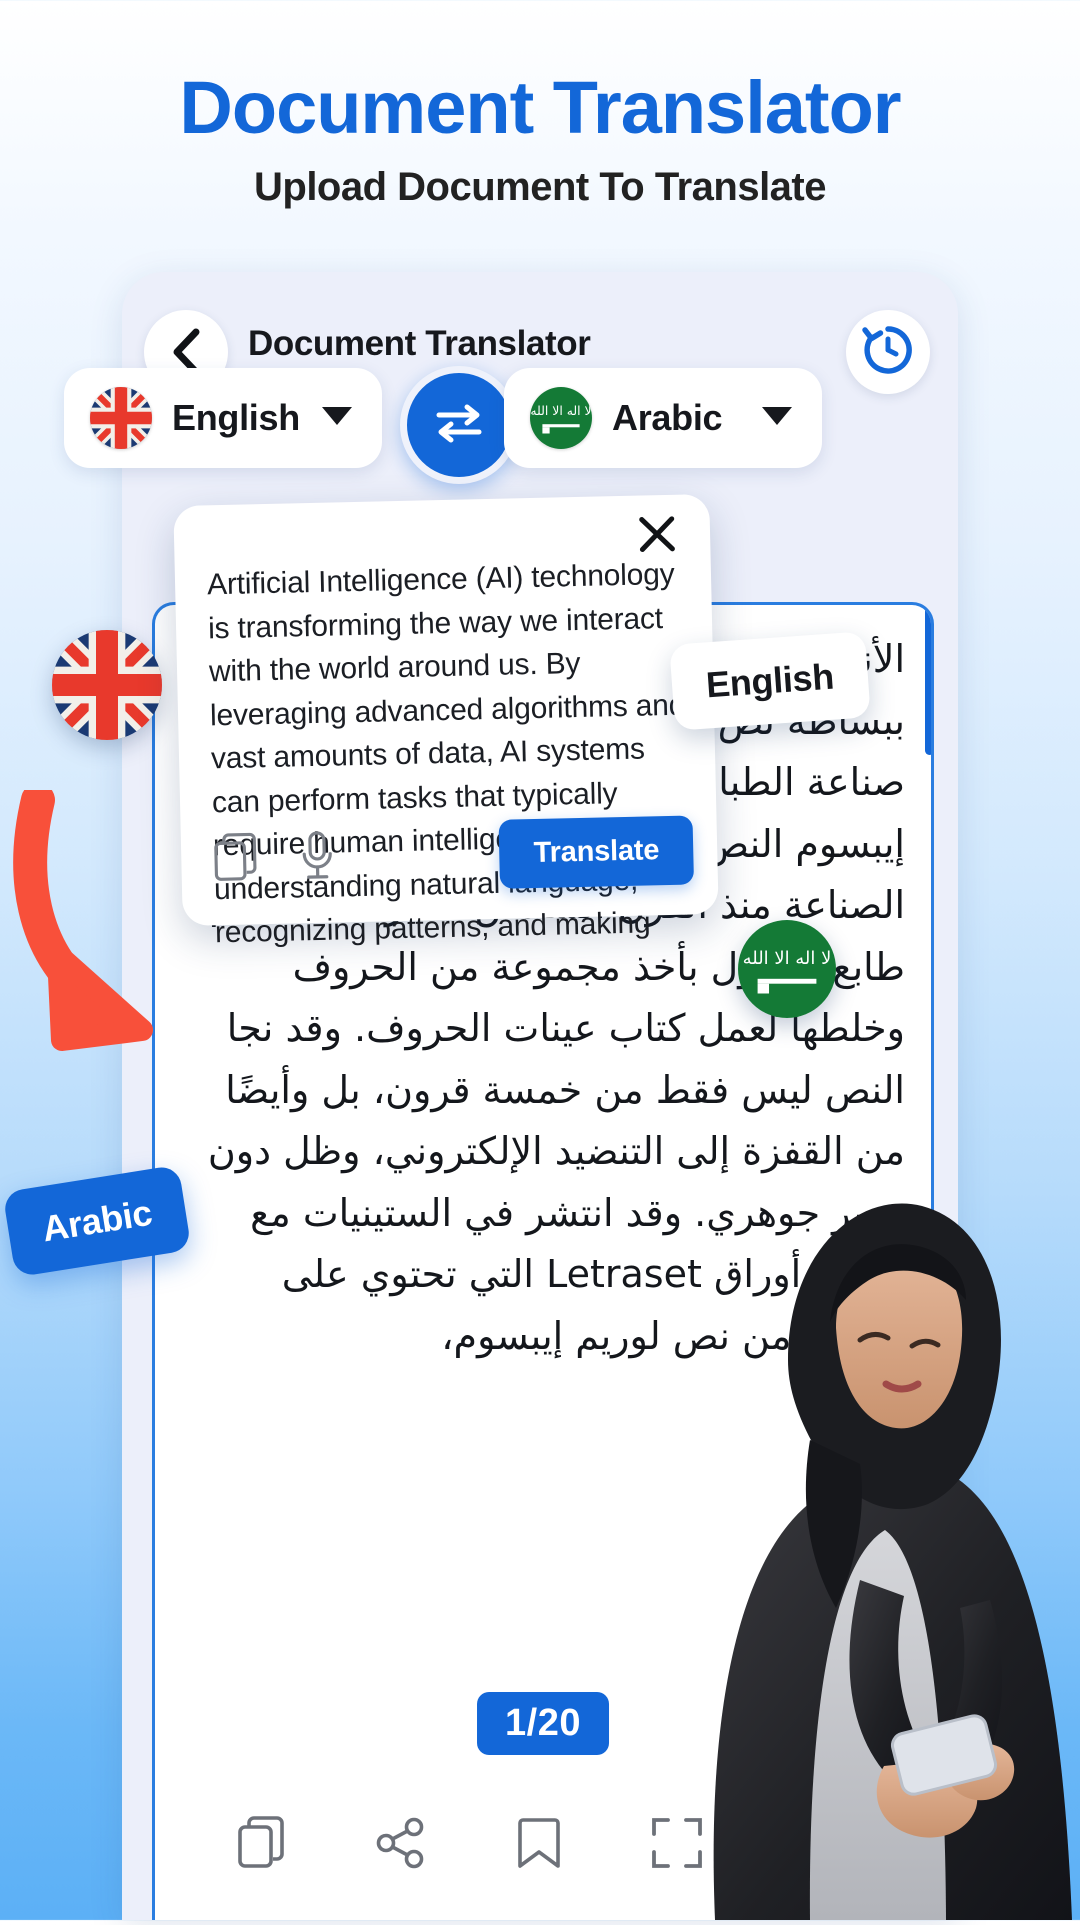  What do you see at coordinates (246, 418) in the screenshot?
I see `source-language-label: English` at bounding box center [246, 418].